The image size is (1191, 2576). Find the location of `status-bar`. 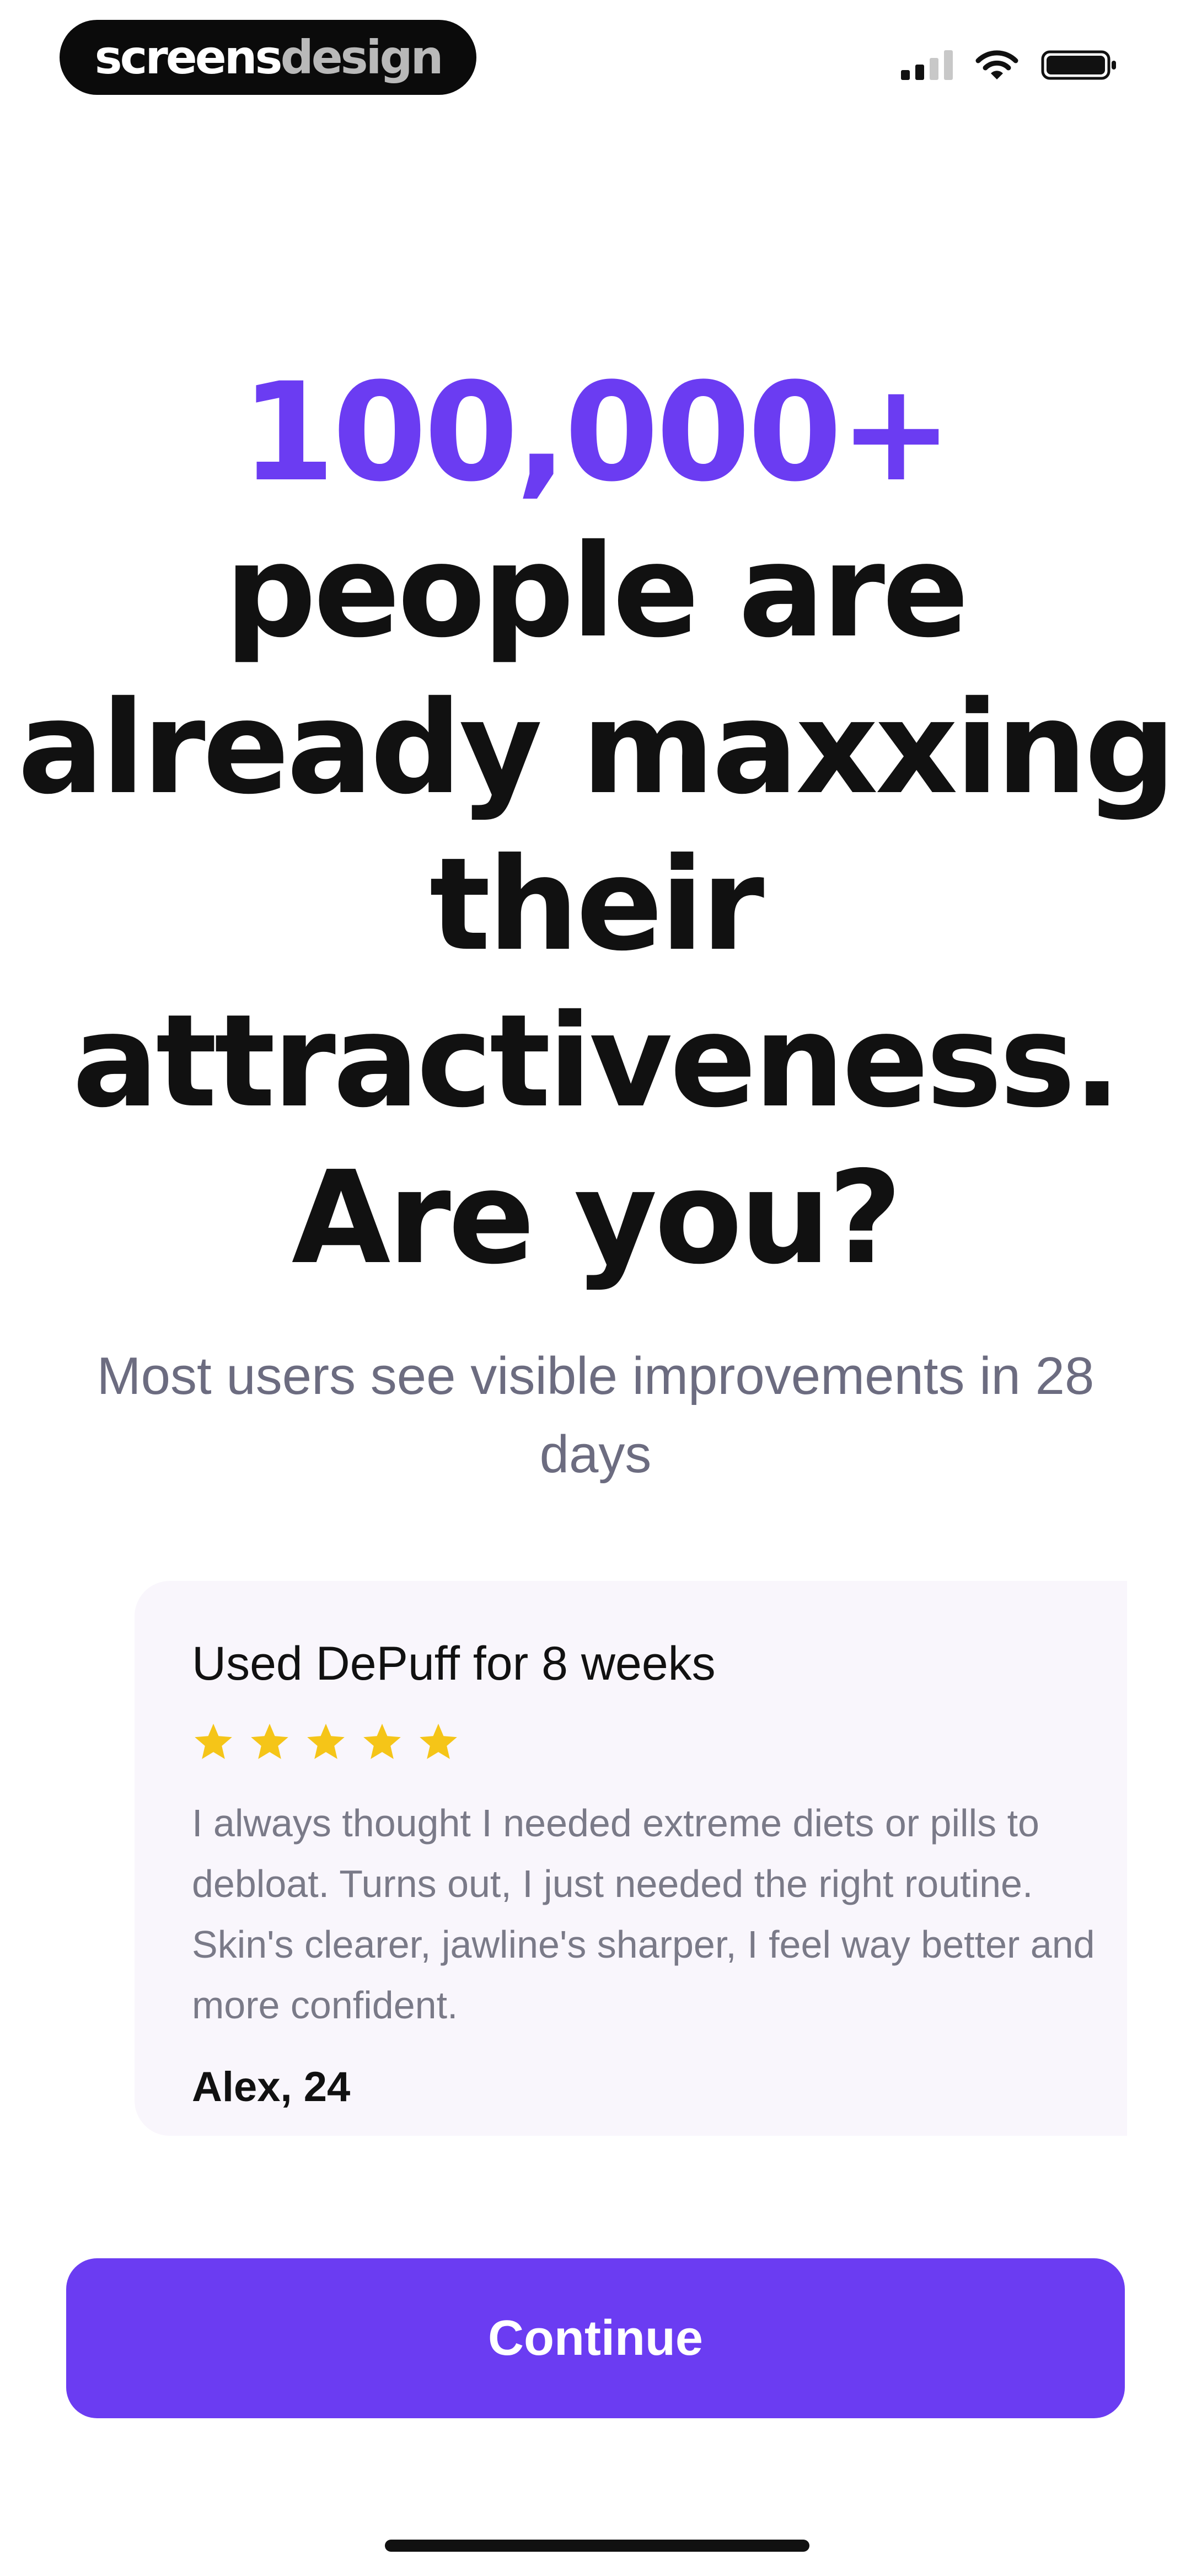

status-bar is located at coordinates (1009, 65).